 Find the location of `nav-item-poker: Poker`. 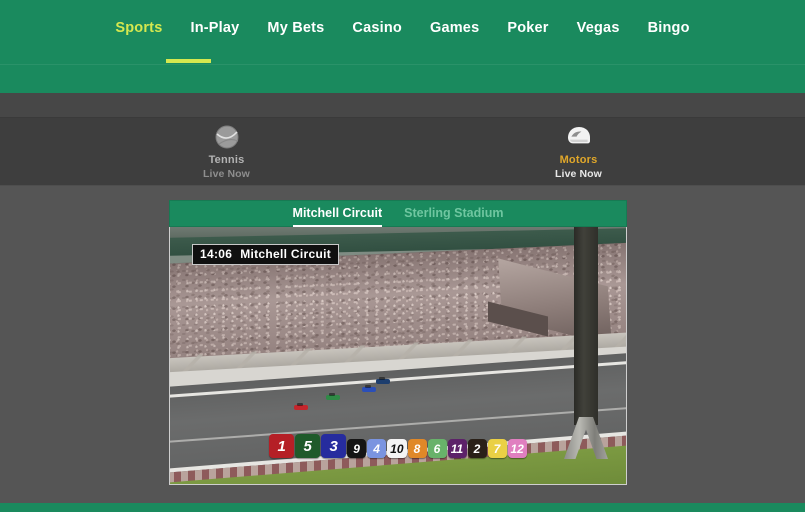

nav-item-poker: Poker is located at coordinates (527, 28).